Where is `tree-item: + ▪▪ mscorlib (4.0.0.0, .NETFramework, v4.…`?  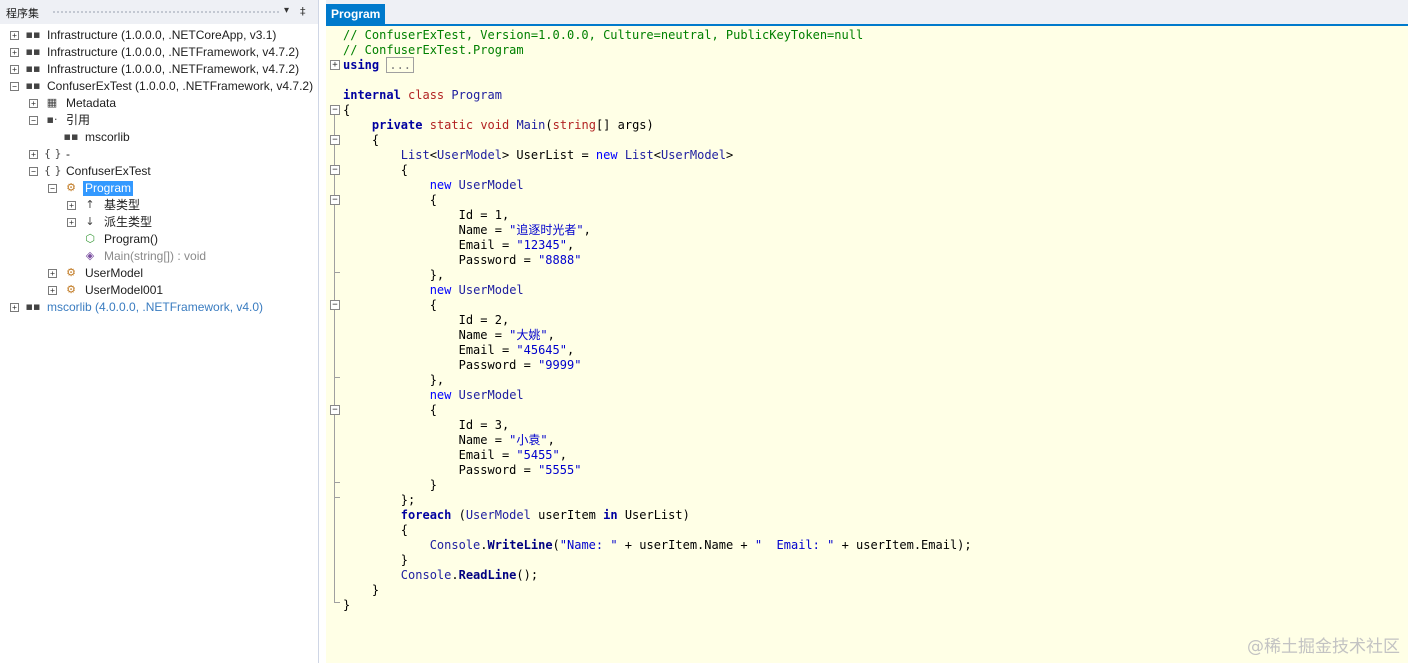
tree-item: + ▪▪ mscorlib (4.0.0.0, .NETFramework, v4.… is located at coordinates (159, 307).